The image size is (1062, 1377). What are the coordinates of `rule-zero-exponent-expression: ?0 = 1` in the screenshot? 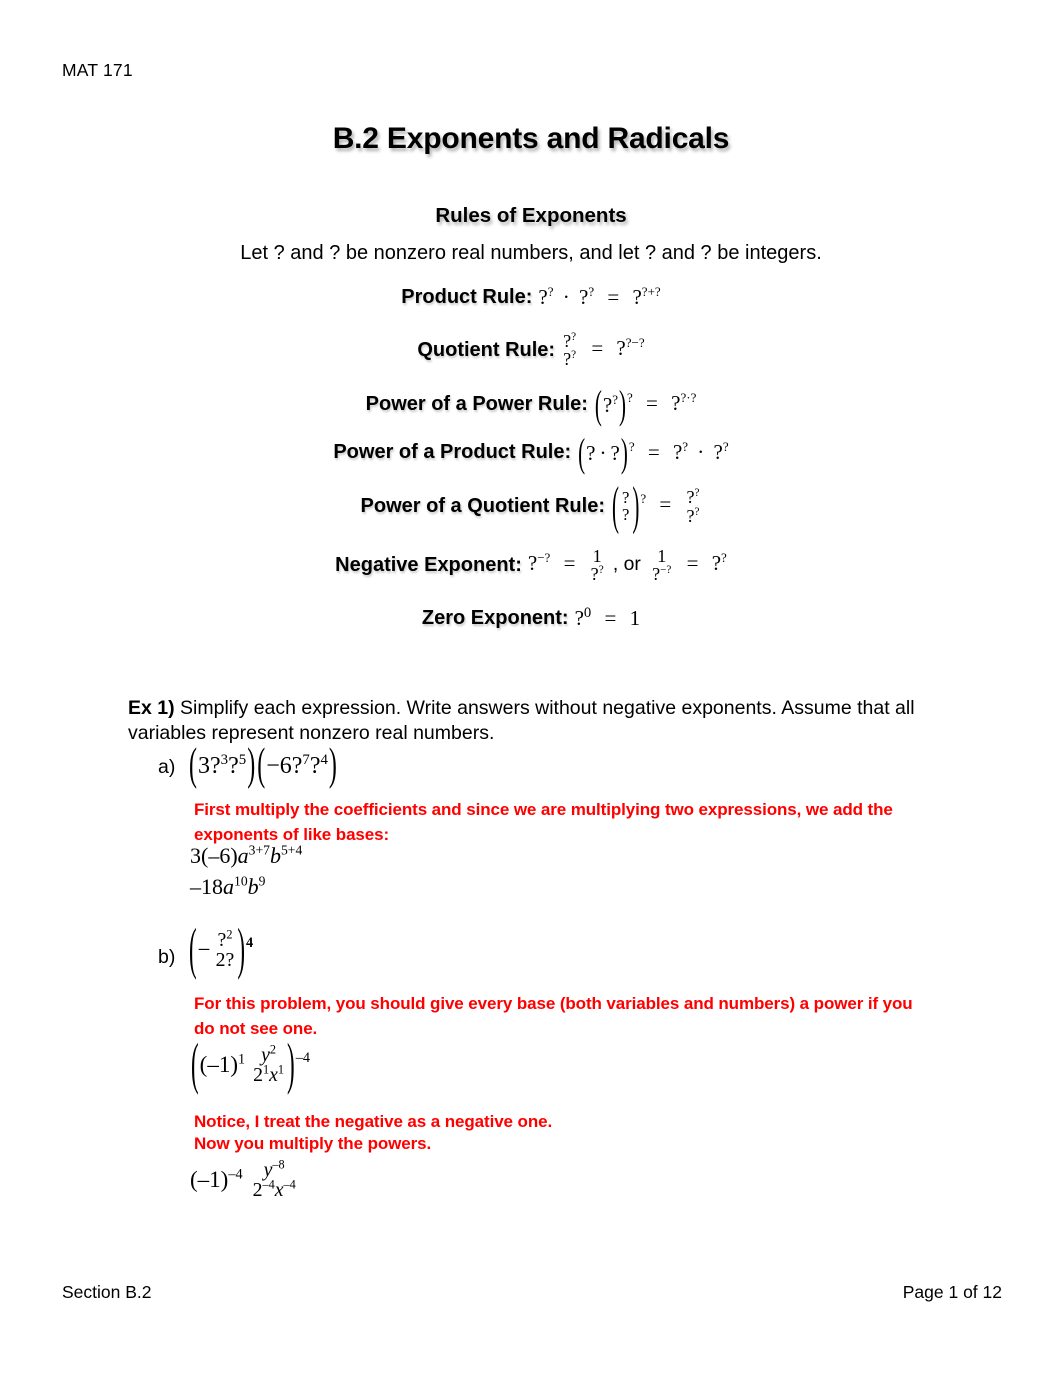 It's located at (607, 617).